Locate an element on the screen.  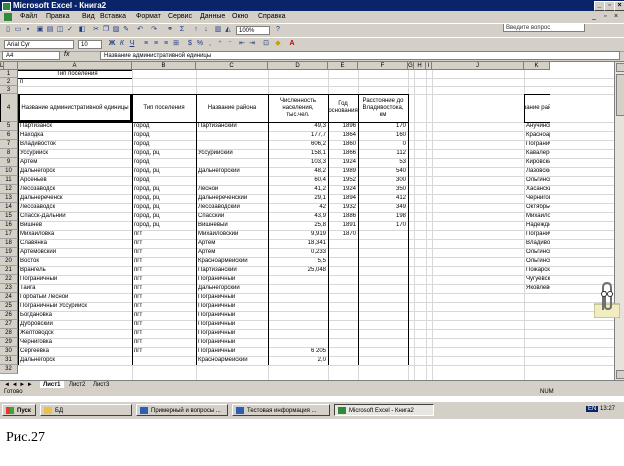
table-cell: 18,341 is located at coordinates (298, 243).